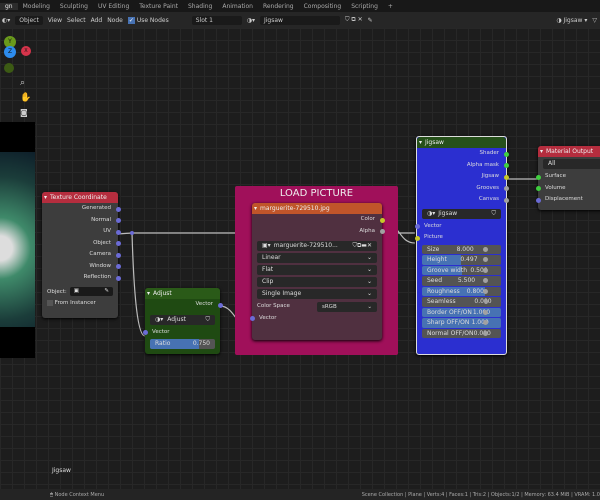 The image size is (600, 500). I want to click on material-name-overlay: Jigsaw, so click(61, 470).